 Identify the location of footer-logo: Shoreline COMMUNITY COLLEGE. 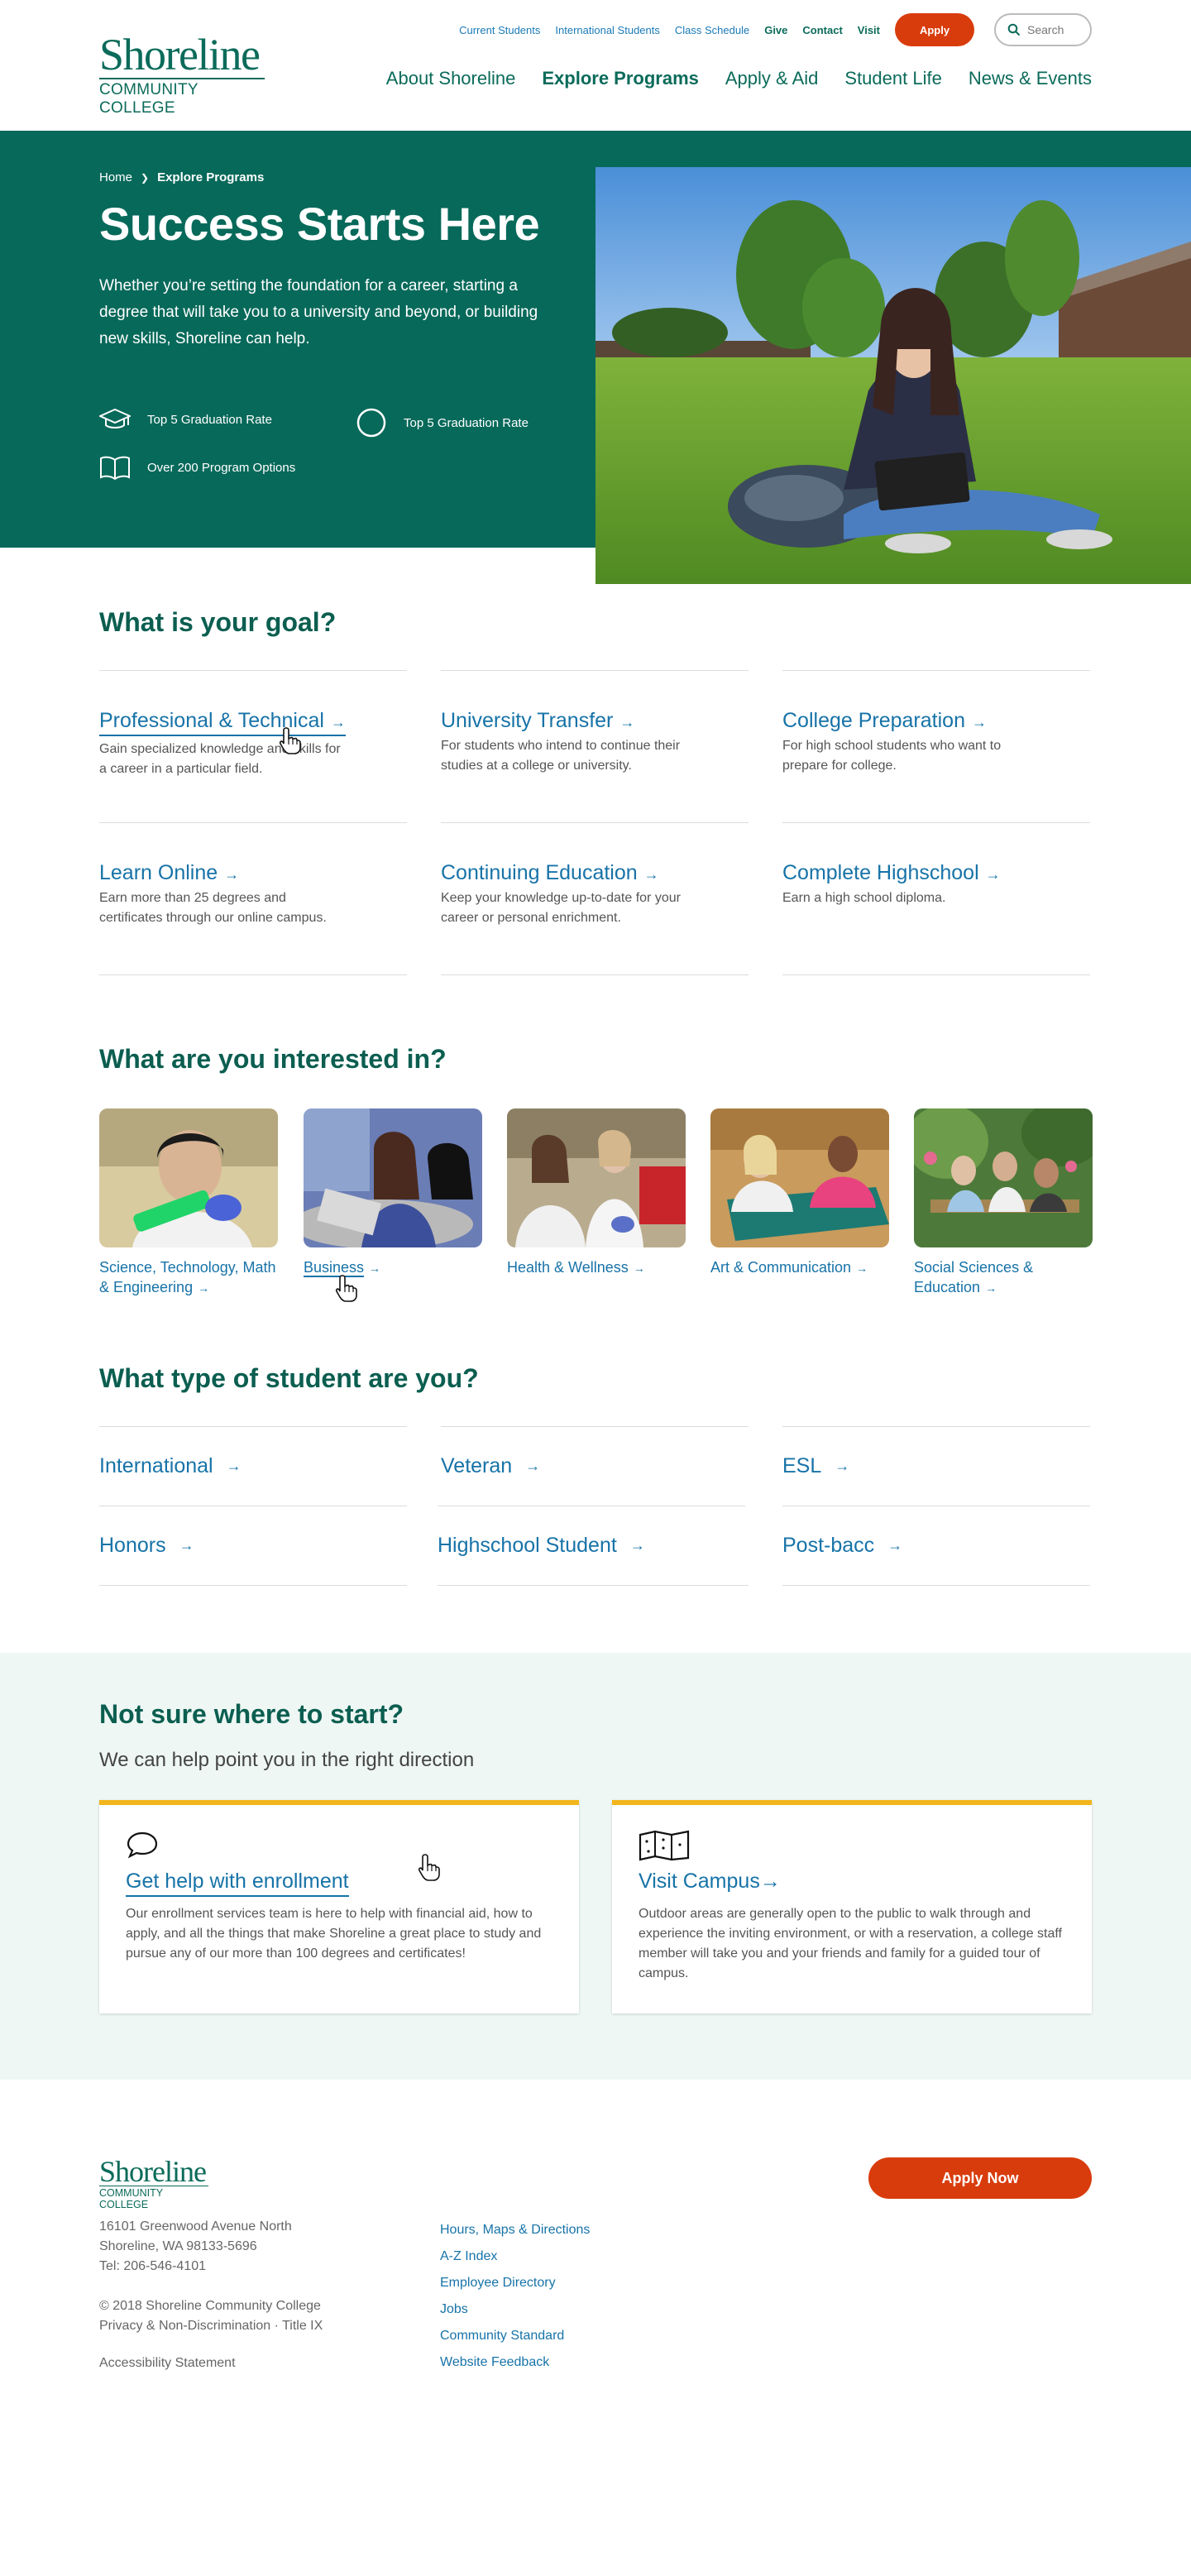
(153, 2184).